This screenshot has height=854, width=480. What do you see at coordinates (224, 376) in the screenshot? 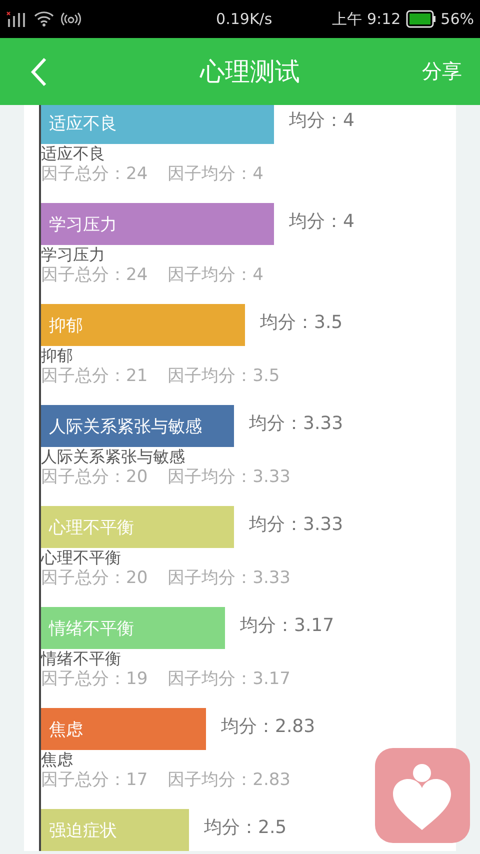
I see `mean-score: 因子均分：3.5` at bounding box center [224, 376].